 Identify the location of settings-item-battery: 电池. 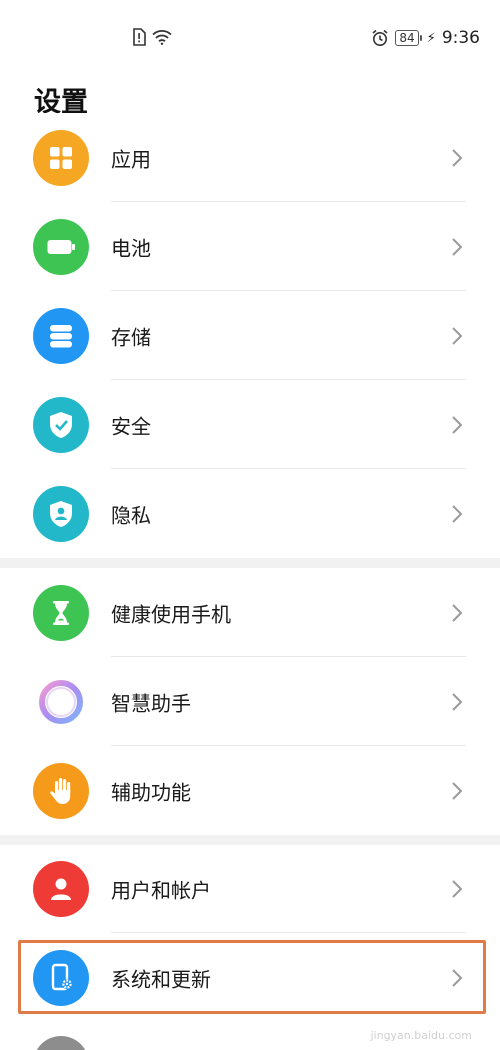
(250, 246).